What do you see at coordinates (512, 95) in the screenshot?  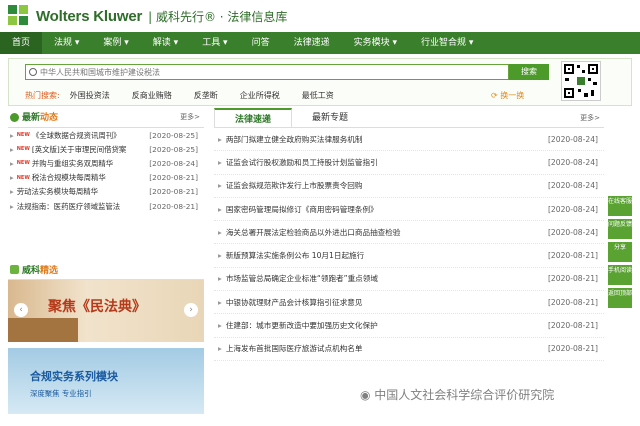 I see `refresh-label: 换一换` at bounding box center [512, 95].